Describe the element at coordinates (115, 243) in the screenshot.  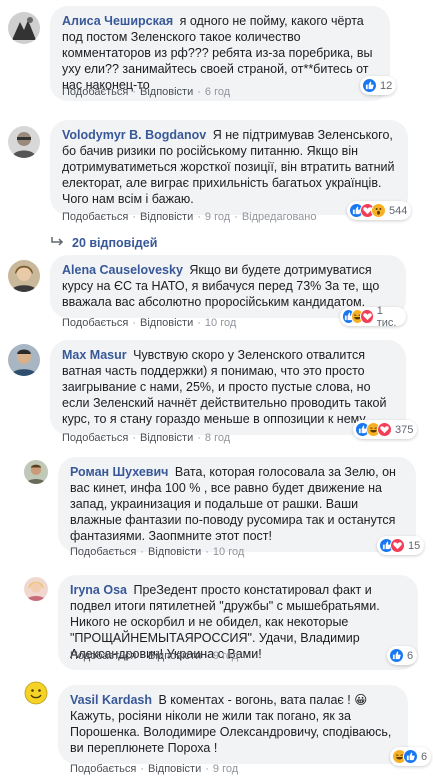
I see `replies-count: 20 відповідей` at that location.